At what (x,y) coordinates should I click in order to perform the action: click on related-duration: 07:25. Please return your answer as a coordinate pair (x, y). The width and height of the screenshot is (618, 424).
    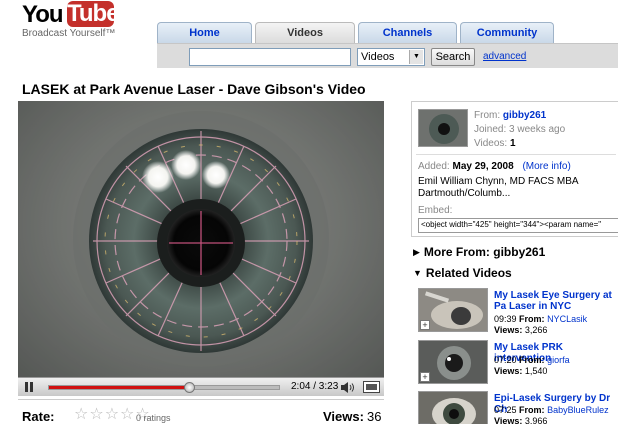
    Looking at the image, I should click on (505, 410).